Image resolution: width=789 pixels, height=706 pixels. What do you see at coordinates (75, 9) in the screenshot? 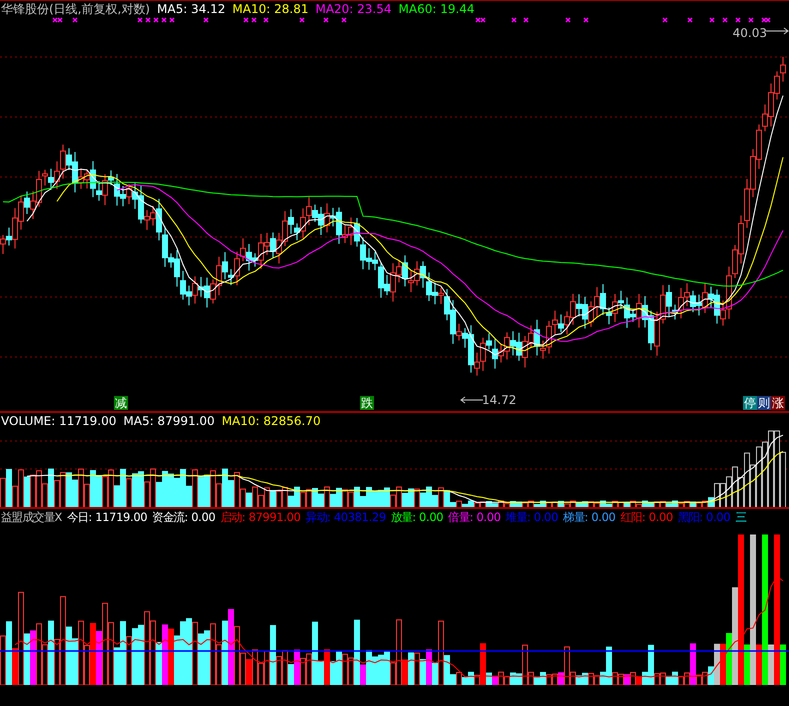
I see `chart-title: 华锋股份(日线,前复权,对数)` at bounding box center [75, 9].